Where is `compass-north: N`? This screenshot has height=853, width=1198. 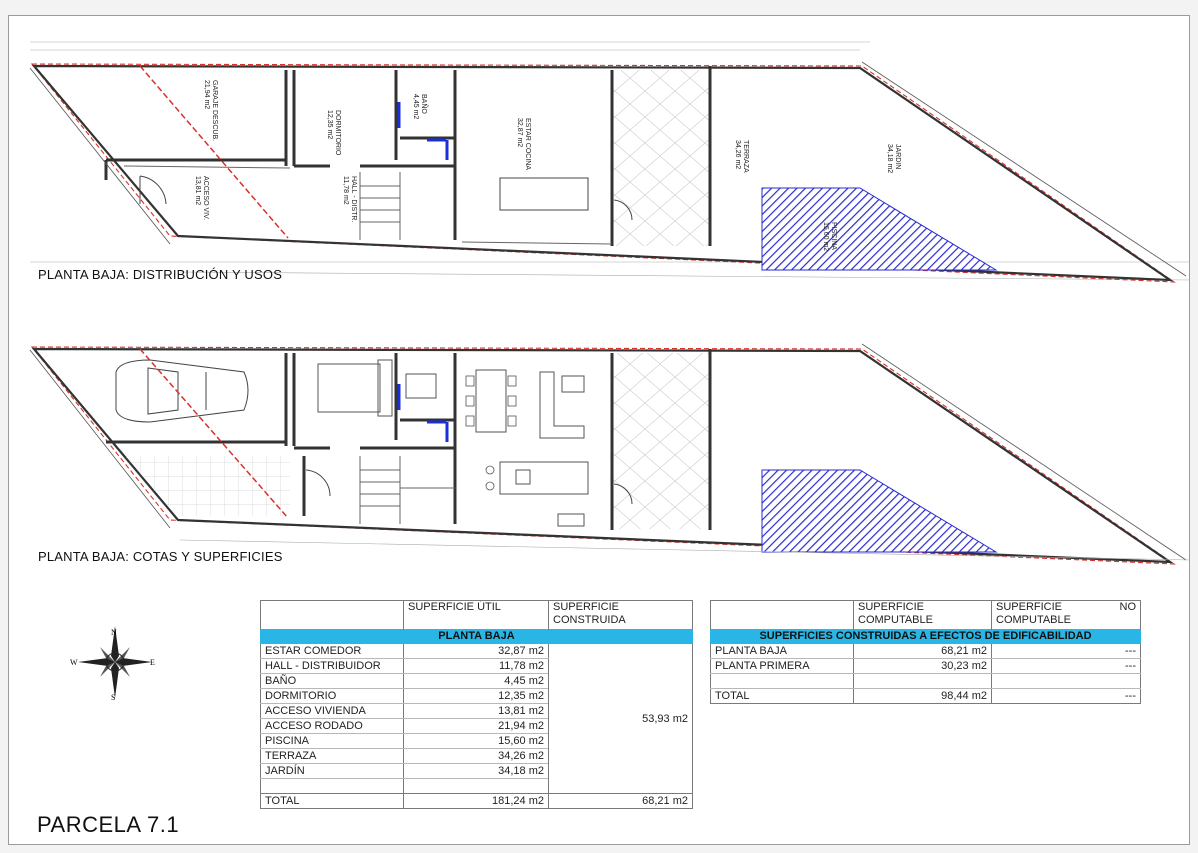
compass-north: N is located at coordinates (114, 632).